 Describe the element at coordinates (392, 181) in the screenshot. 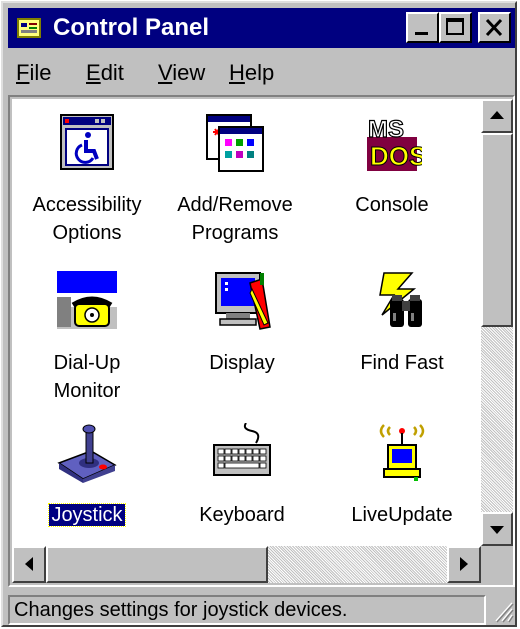

I see `item-console: MS DOS Console` at that location.